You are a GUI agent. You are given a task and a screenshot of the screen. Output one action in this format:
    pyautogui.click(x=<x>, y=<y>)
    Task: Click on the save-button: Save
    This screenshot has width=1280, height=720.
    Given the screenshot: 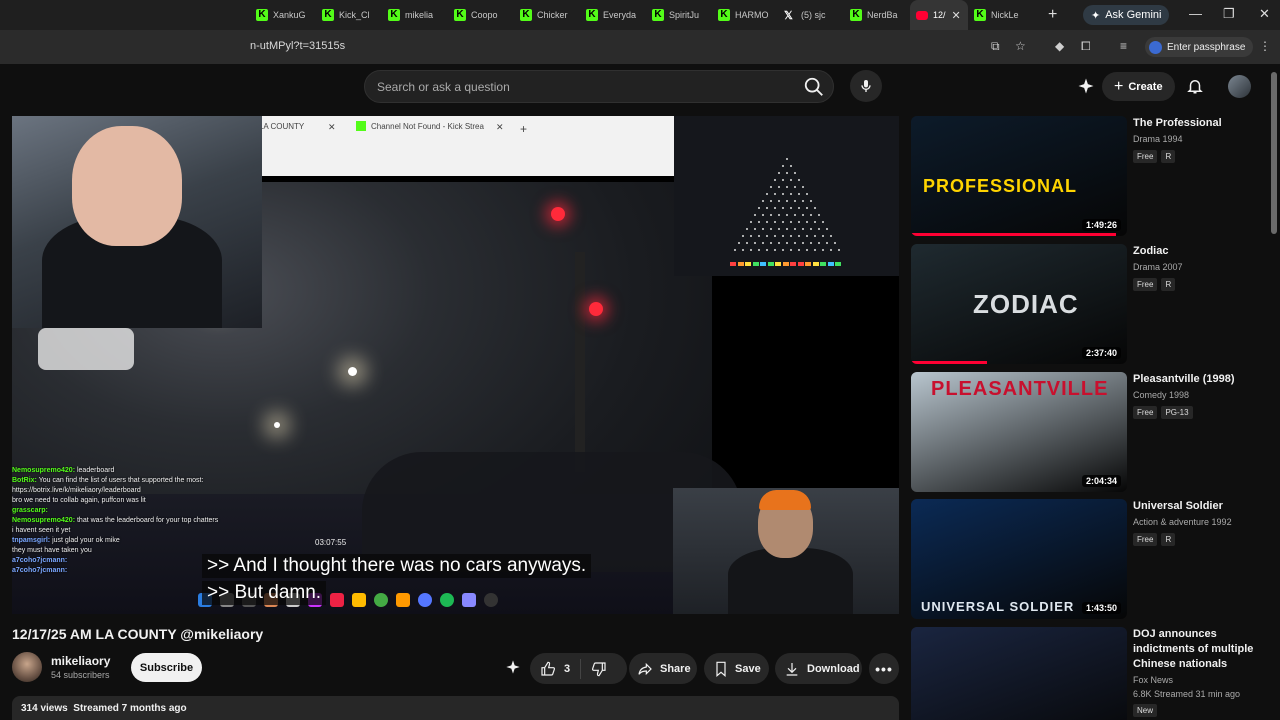 What is the action you would take?
    pyautogui.click(x=736, y=668)
    